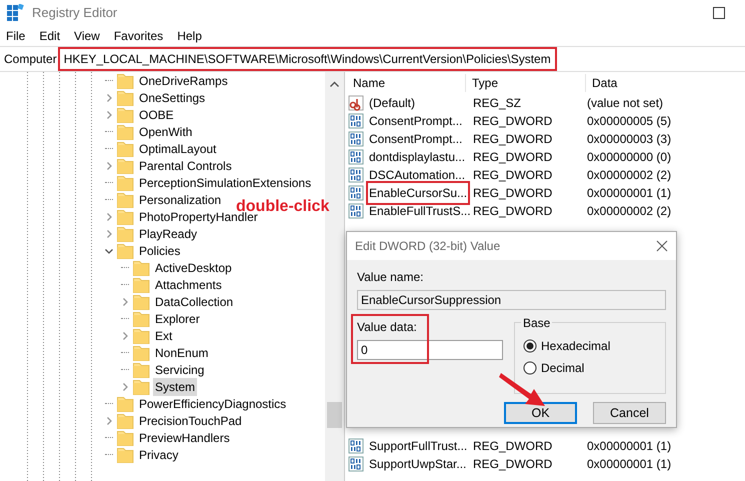 The height and width of the screenshot is (481, 745). Describe the element at coordinates (87, 36) in the screenshot. I see `menu-item: View` at that location.